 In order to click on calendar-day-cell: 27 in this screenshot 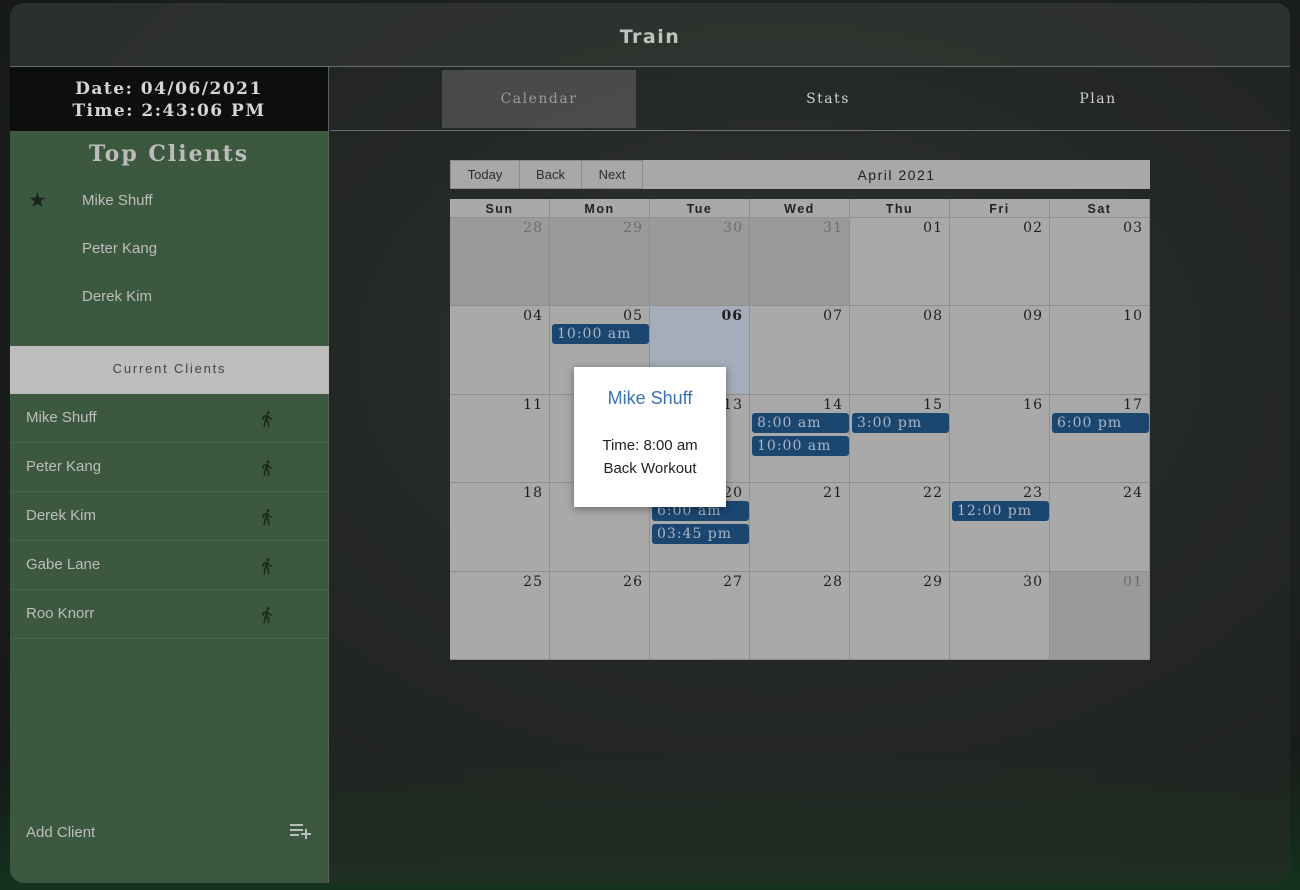, I will do `click(700, 615)`.